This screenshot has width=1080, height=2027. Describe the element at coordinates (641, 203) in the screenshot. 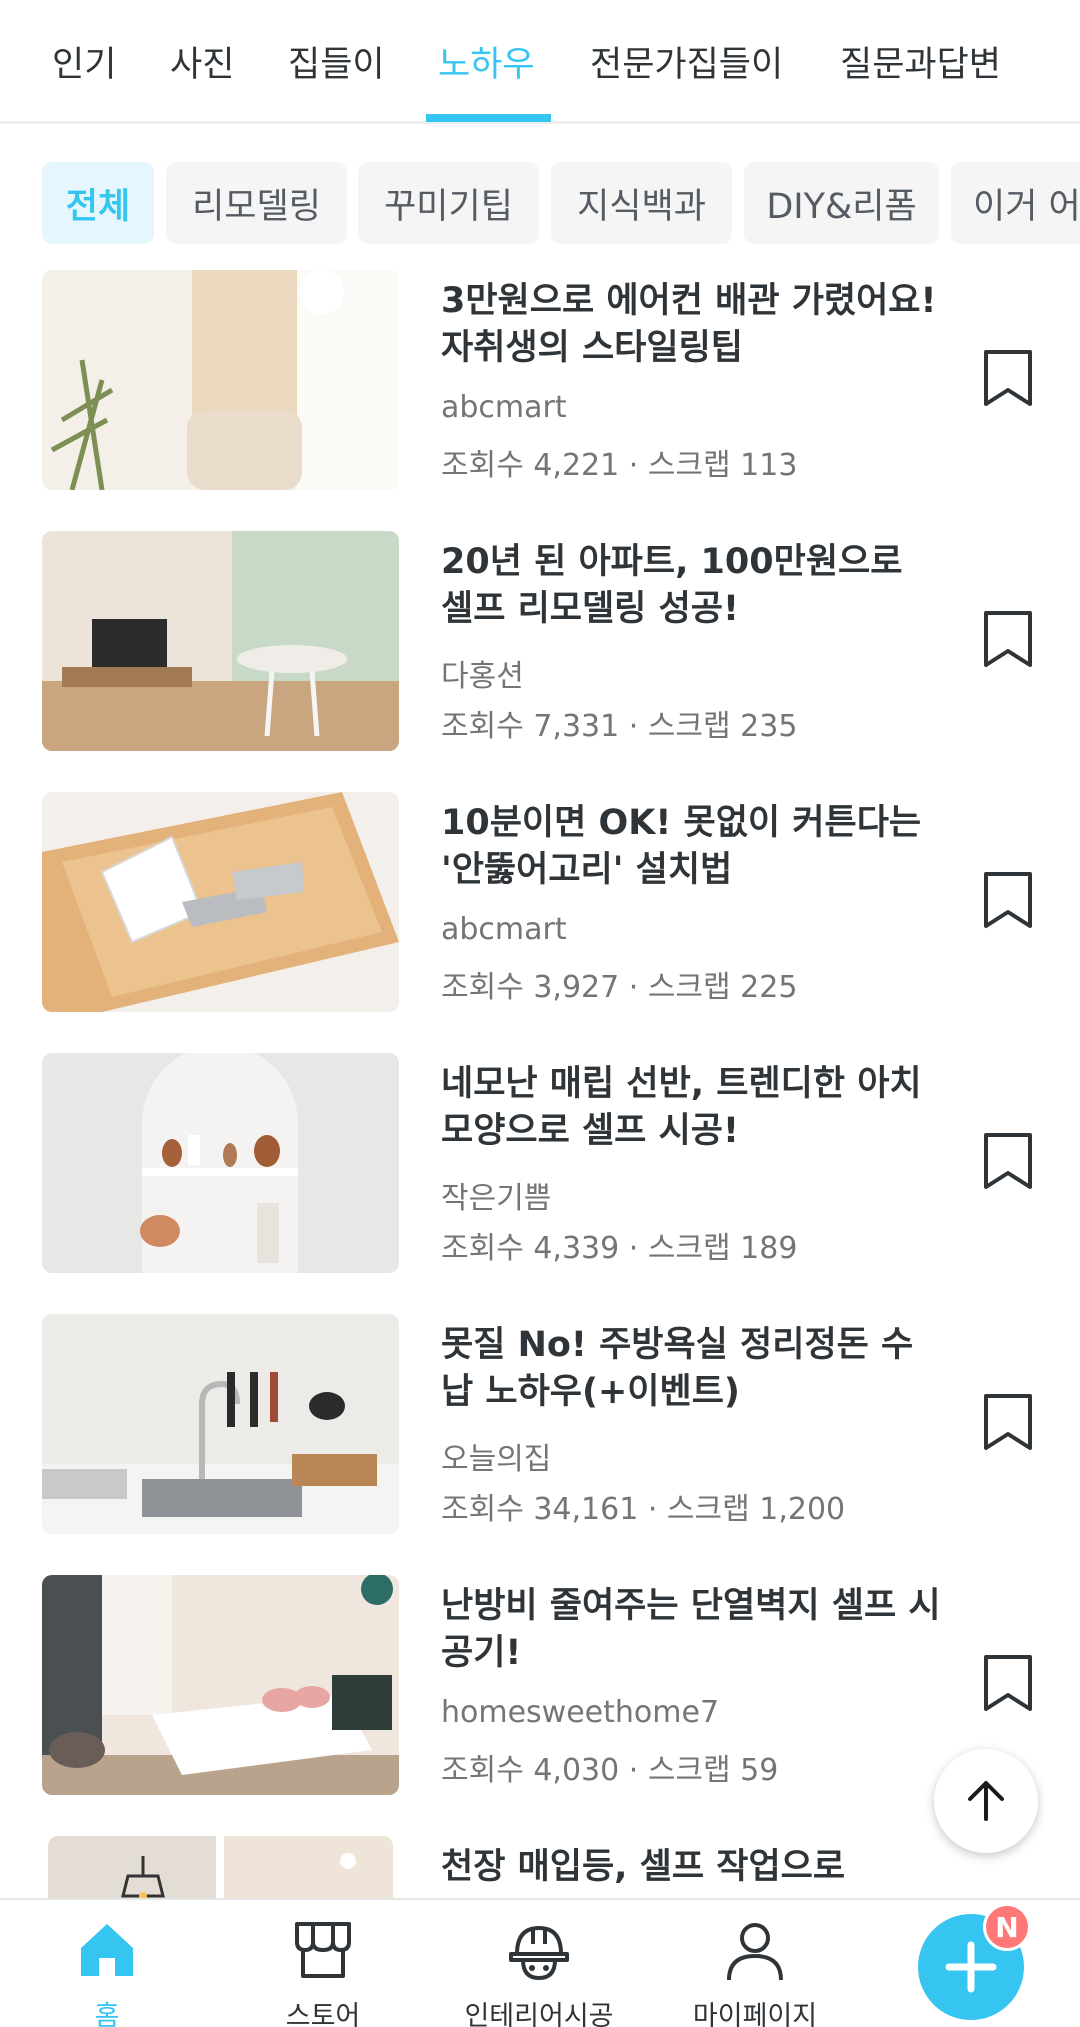

I see `chip-knowledge: 지식백과` at that location.